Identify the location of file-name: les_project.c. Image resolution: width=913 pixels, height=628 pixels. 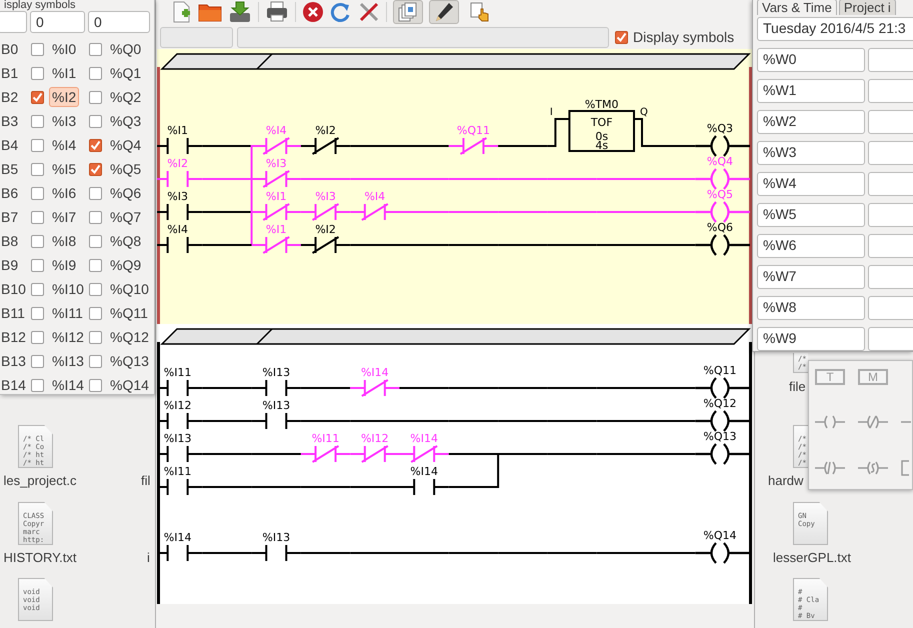
(50, 481).